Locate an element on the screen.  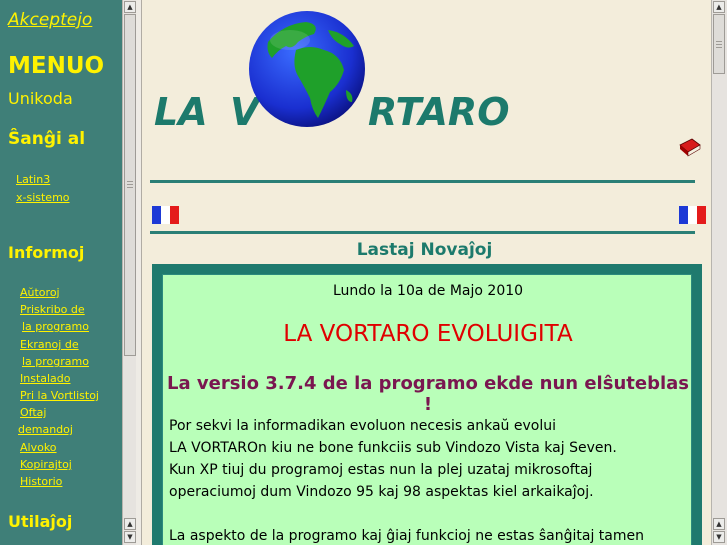
info-link-priskribo-2: la programo is located at coordinates (55, 326).